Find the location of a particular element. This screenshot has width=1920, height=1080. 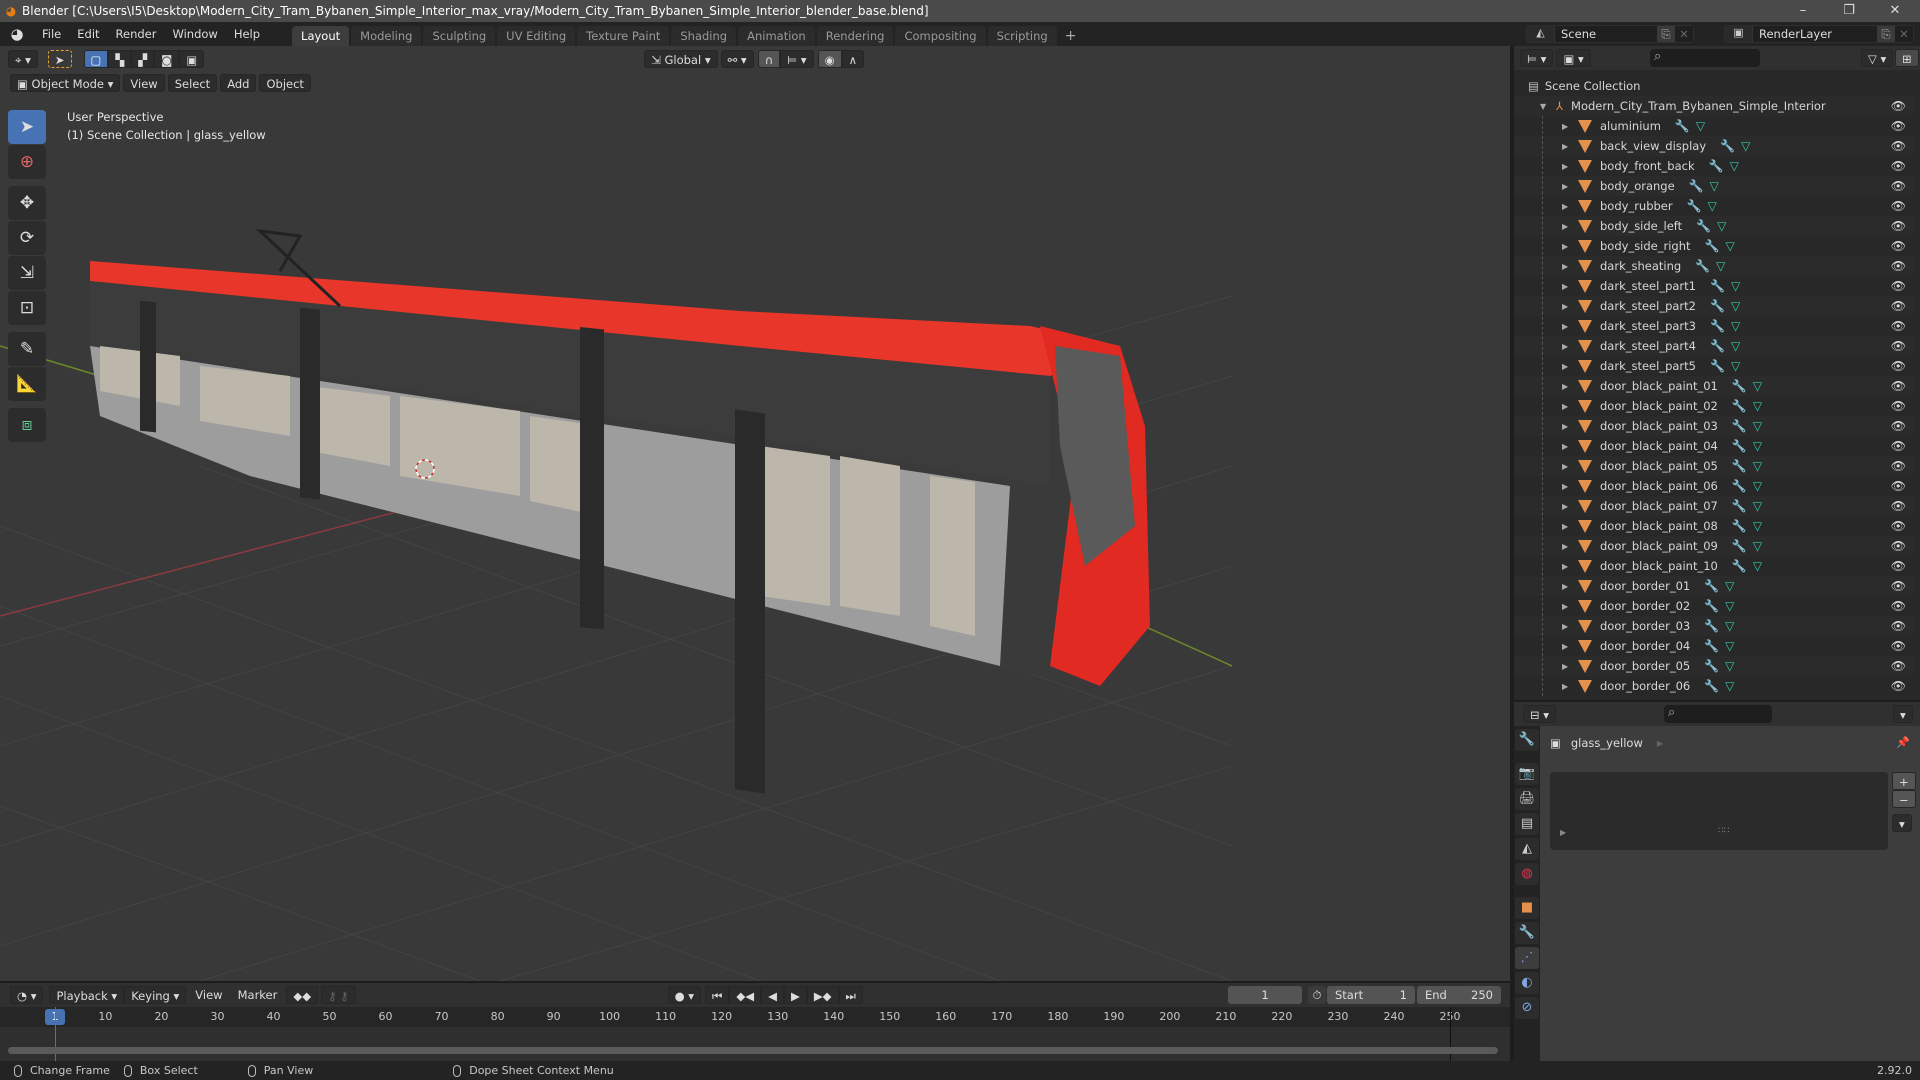

object-name: door_border_02 is located at coordinates (1645, 606).